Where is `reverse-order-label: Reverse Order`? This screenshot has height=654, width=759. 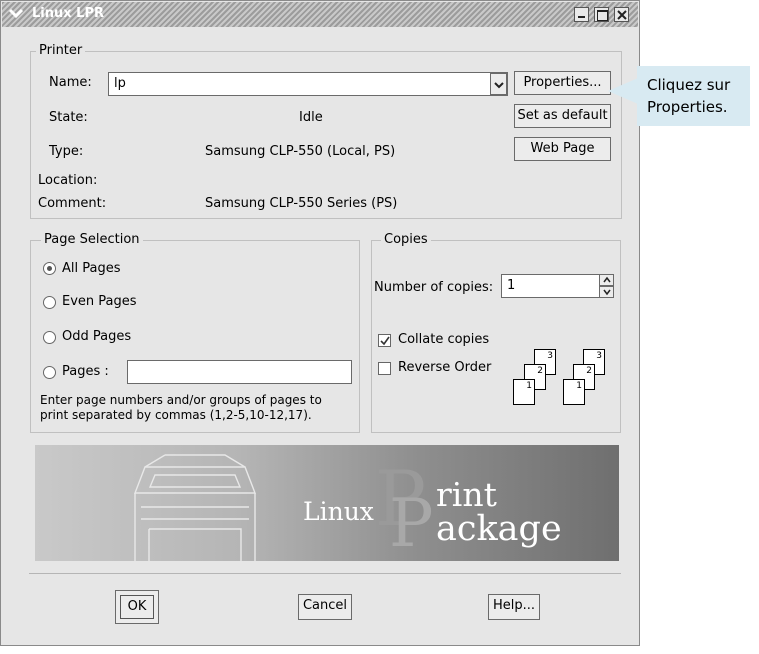 reverse-order-label: Reverse Order is located at coordinates (444, 367).